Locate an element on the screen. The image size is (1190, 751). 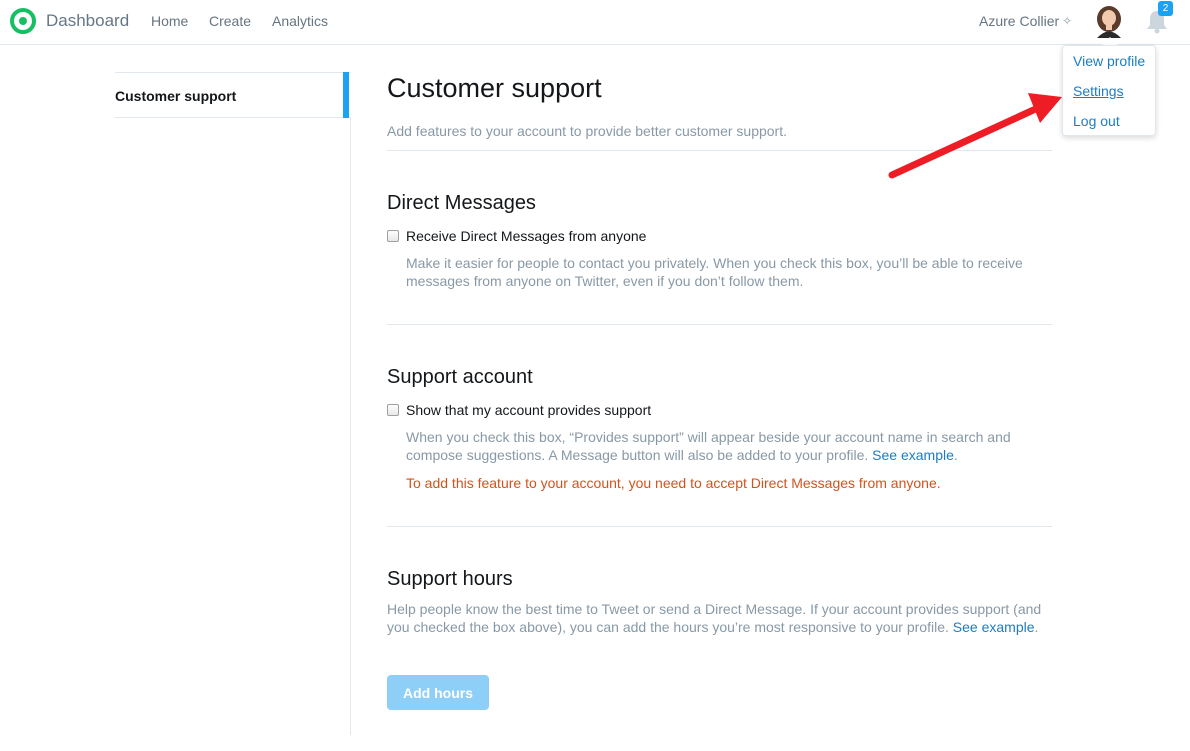
direct-messages-checkbox-row: Receive Direct Messages from anyone is located at coordinates (516, 236).